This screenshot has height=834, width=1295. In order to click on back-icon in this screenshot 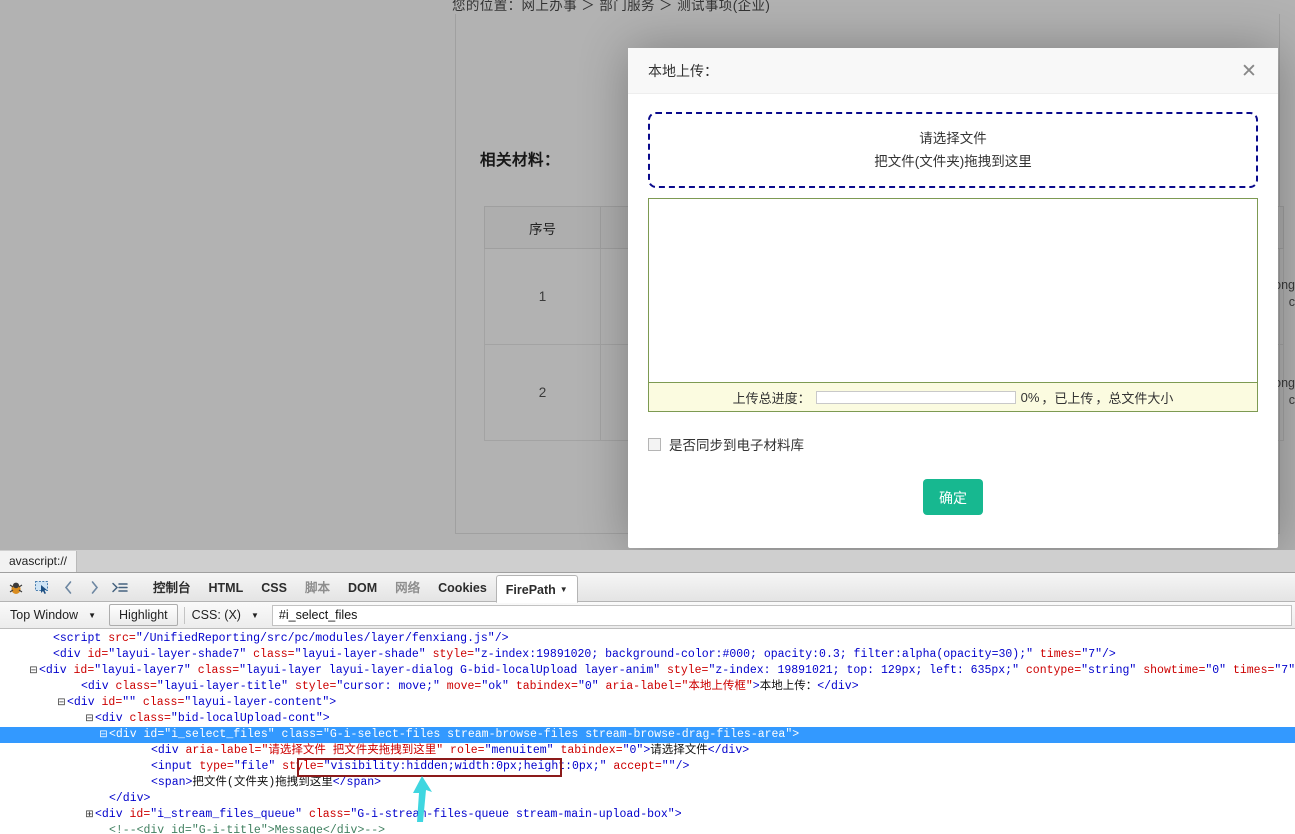, I will do `click(68, 587)`.